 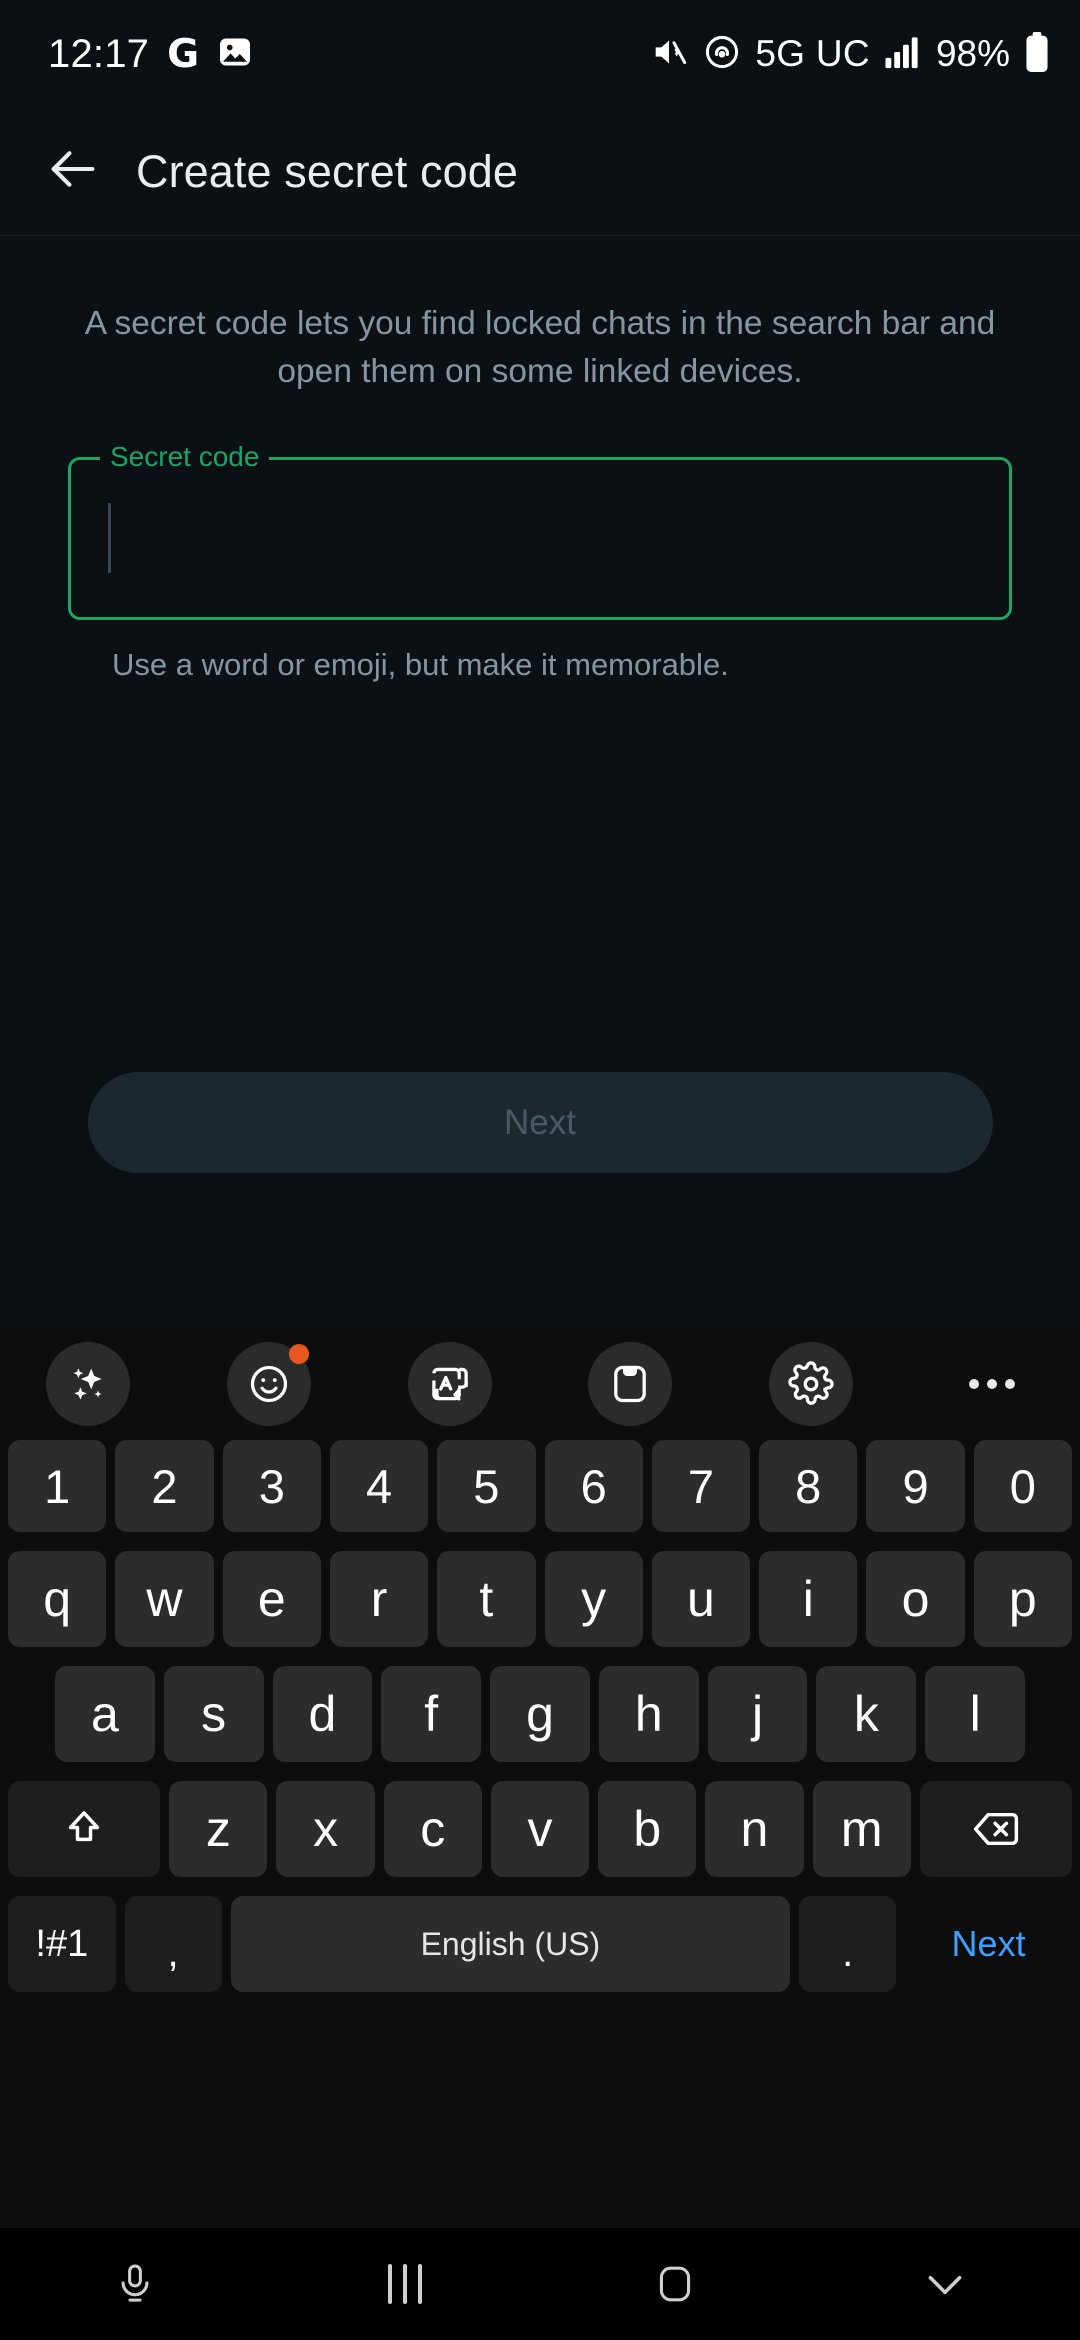 I want to click on keyboard-row-bottom: z x c v b n m, so click(x=540, y=1829).